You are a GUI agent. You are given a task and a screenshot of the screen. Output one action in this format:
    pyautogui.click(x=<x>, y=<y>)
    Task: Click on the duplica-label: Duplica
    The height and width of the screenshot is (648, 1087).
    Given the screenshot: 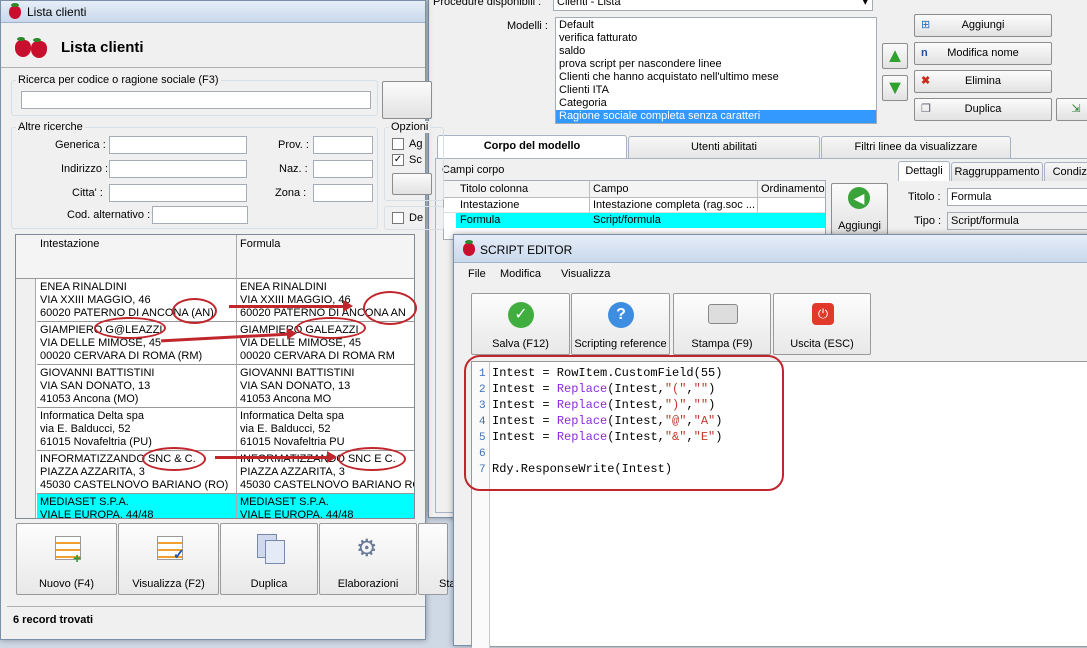 What is the action you would take?
    pyautogui.click(x=983, y=109)
    